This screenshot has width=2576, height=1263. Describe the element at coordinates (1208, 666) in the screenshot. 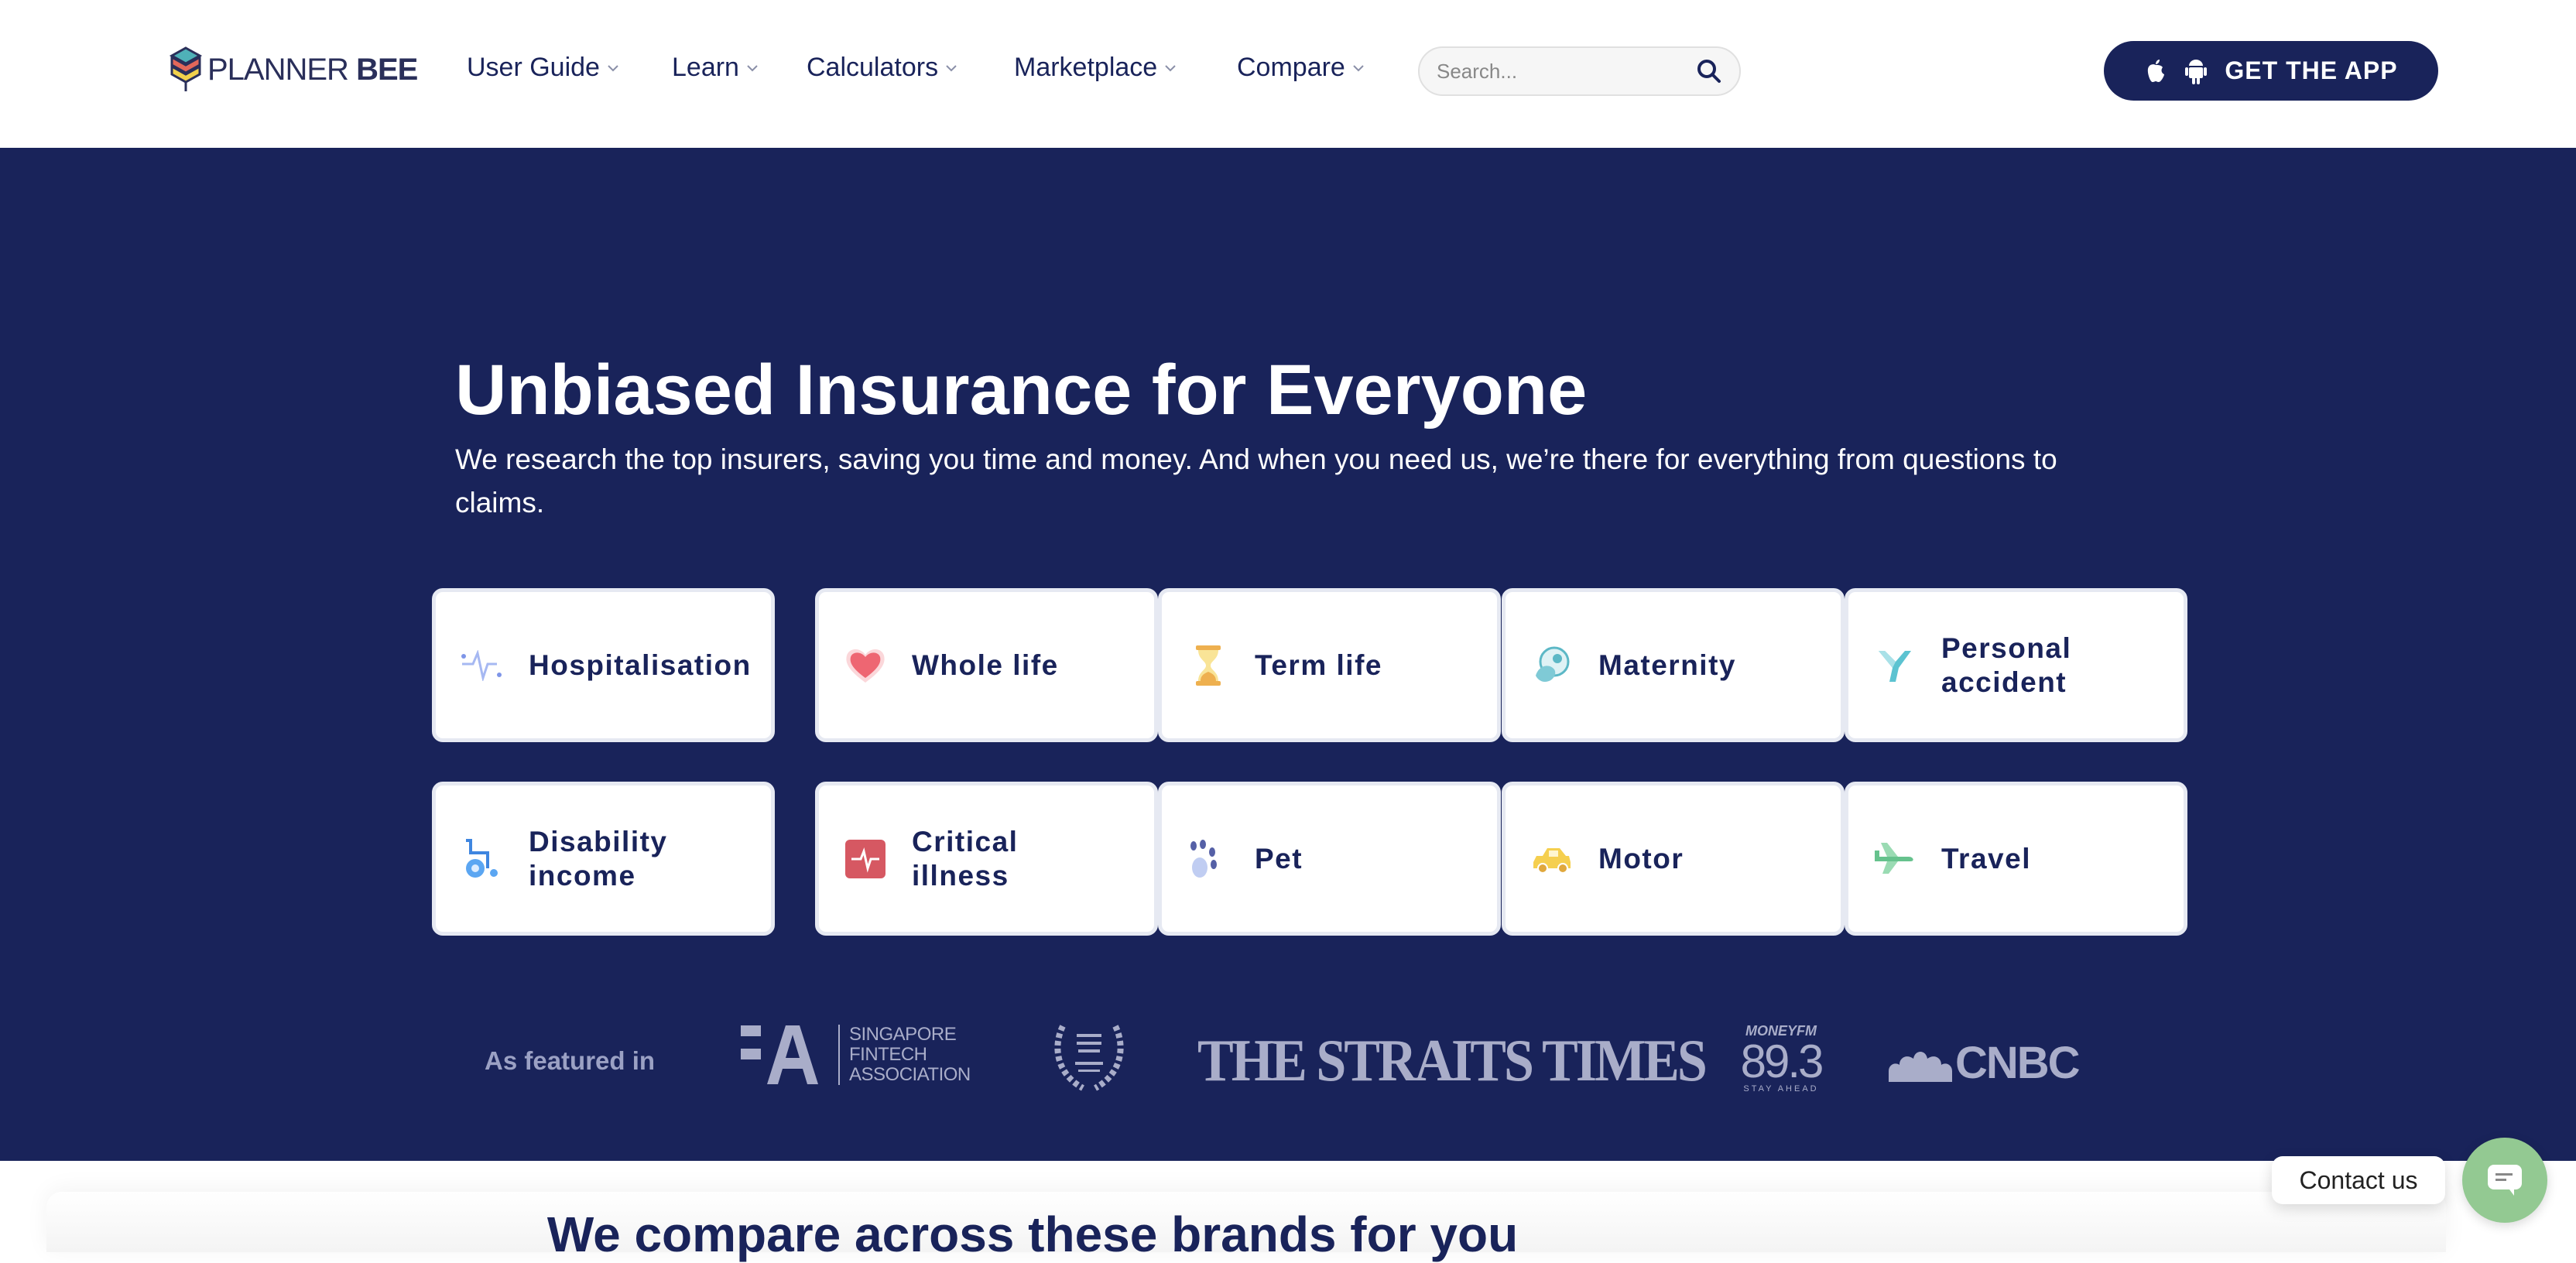

I see `hourglass-icon` at that location.